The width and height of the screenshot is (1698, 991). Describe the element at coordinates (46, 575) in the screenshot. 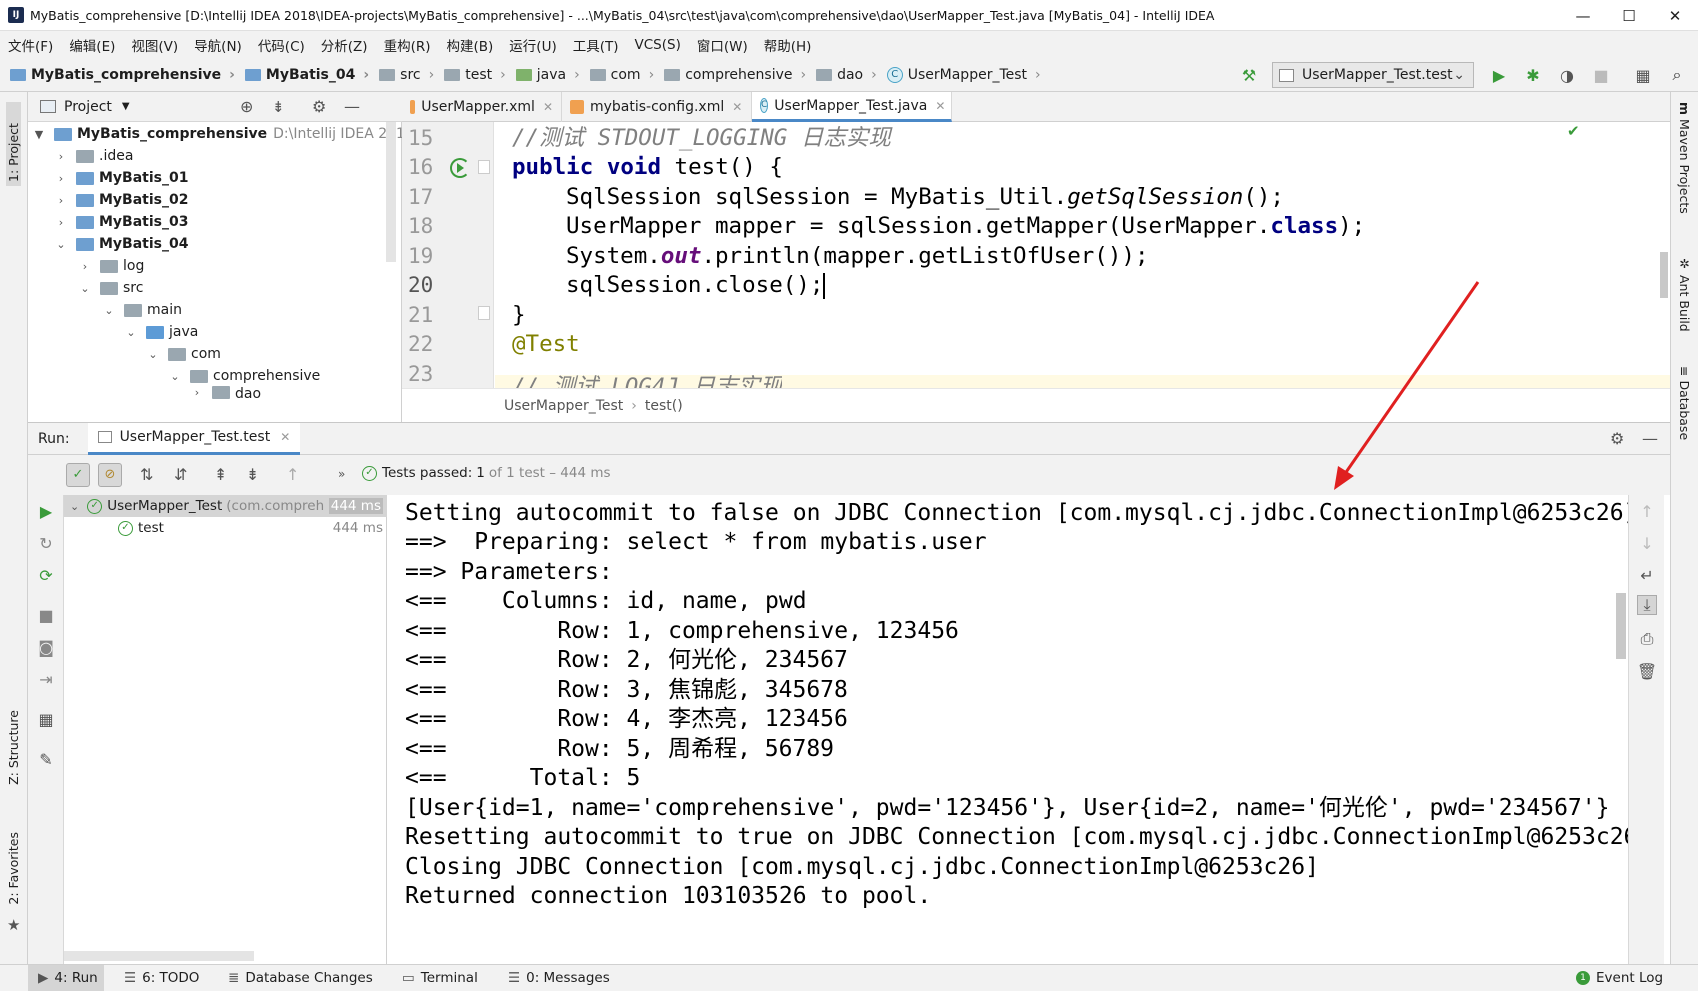

I see `toggle-auto-test-icon: ⟳` at that location.